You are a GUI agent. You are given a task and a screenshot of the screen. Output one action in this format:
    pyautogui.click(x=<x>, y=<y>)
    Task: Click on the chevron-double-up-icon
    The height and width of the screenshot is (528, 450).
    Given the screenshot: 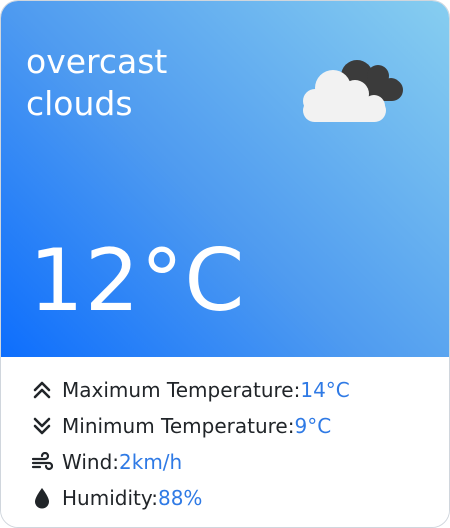 What is the action you would take?
    pyautogui.click(x=42, y=390)
    